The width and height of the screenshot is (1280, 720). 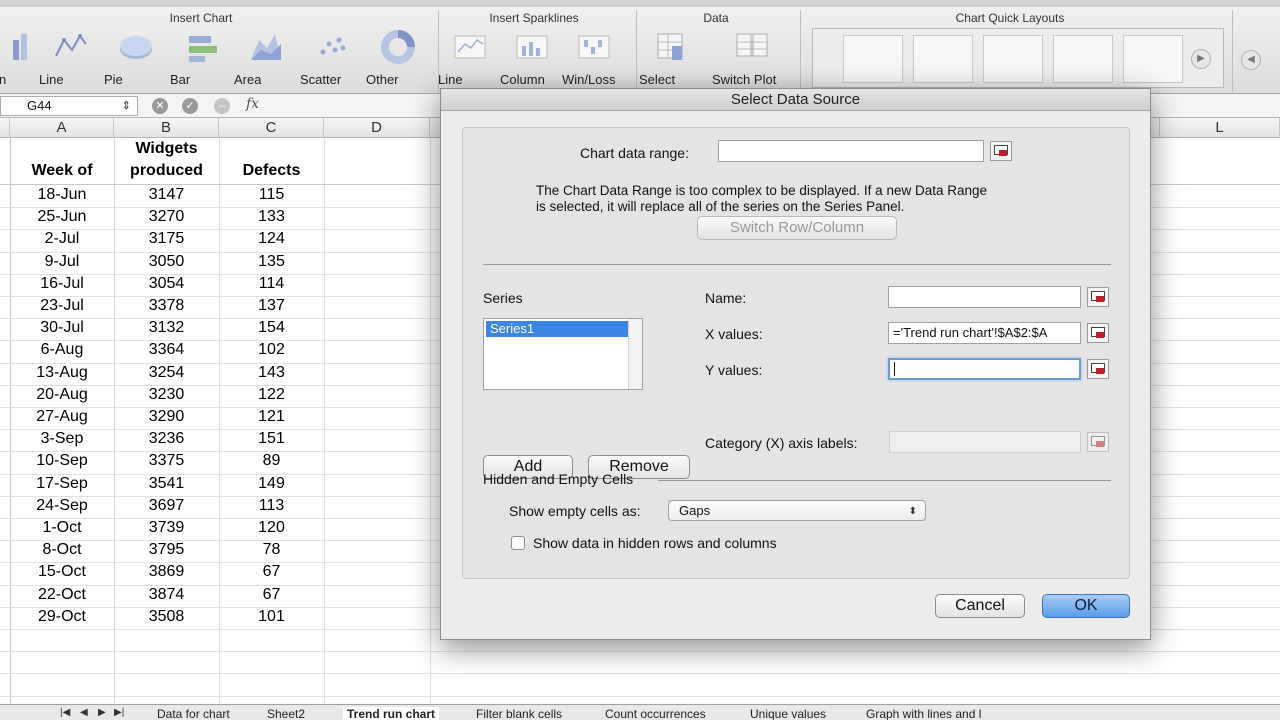 I want to click on cell-week: 8-Oct, so click(x=62, y=550).